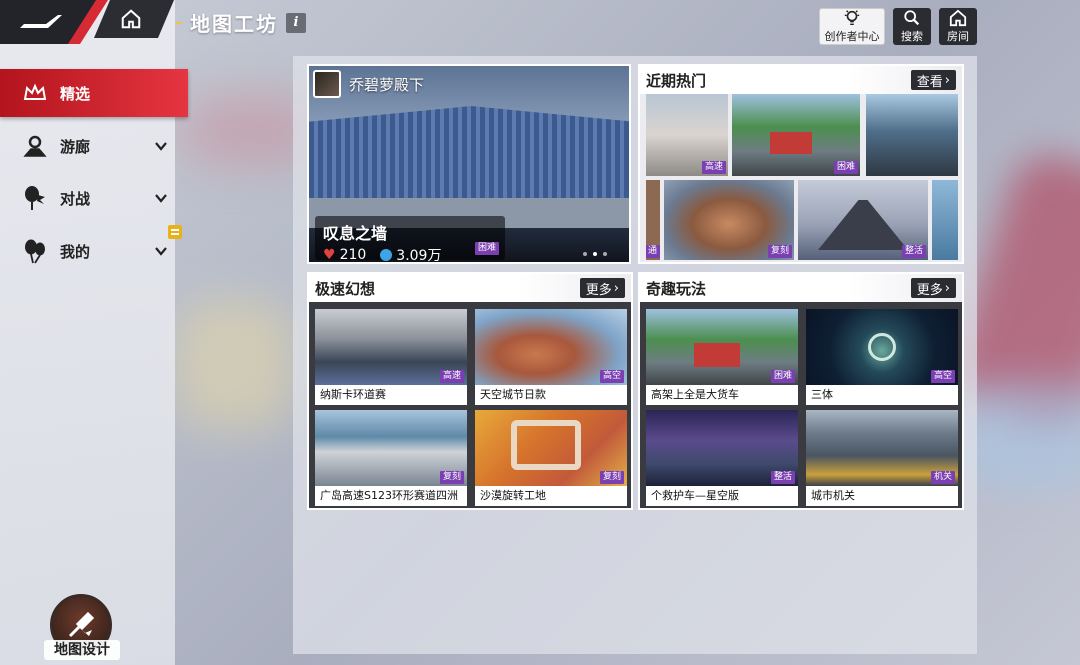  I want to click on page-header: 地图工坊 i, so click(241, 22).